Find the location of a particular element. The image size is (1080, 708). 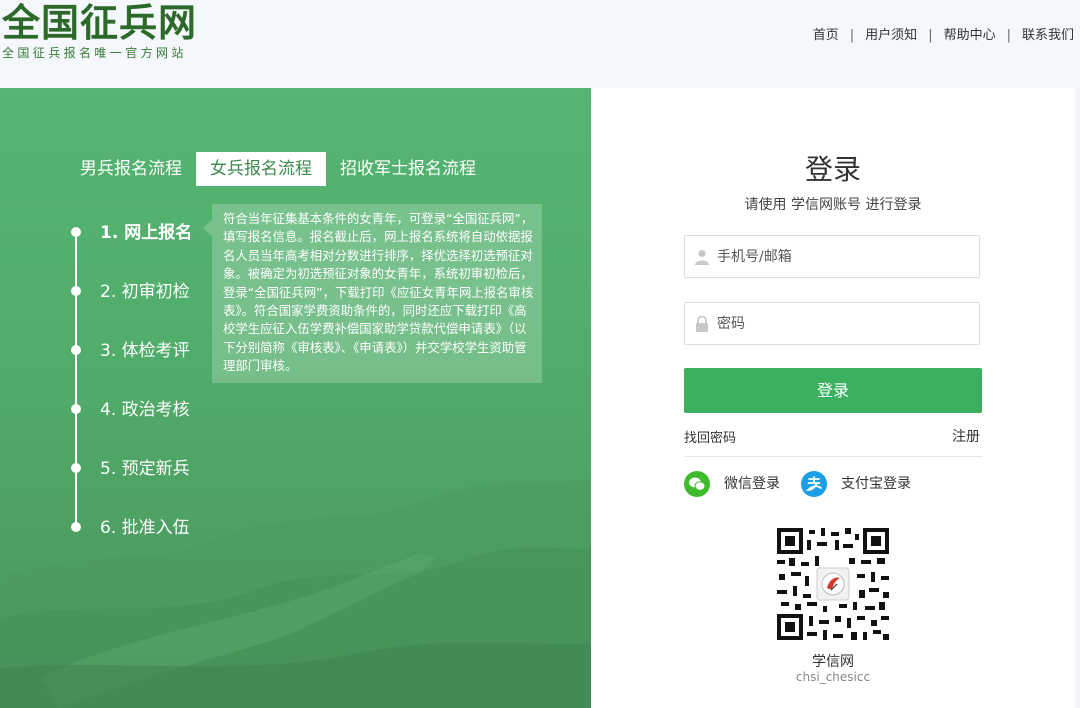

login-subtitle: 请使用 学信网账号 进行登录 is located at coordinates (833, 205).